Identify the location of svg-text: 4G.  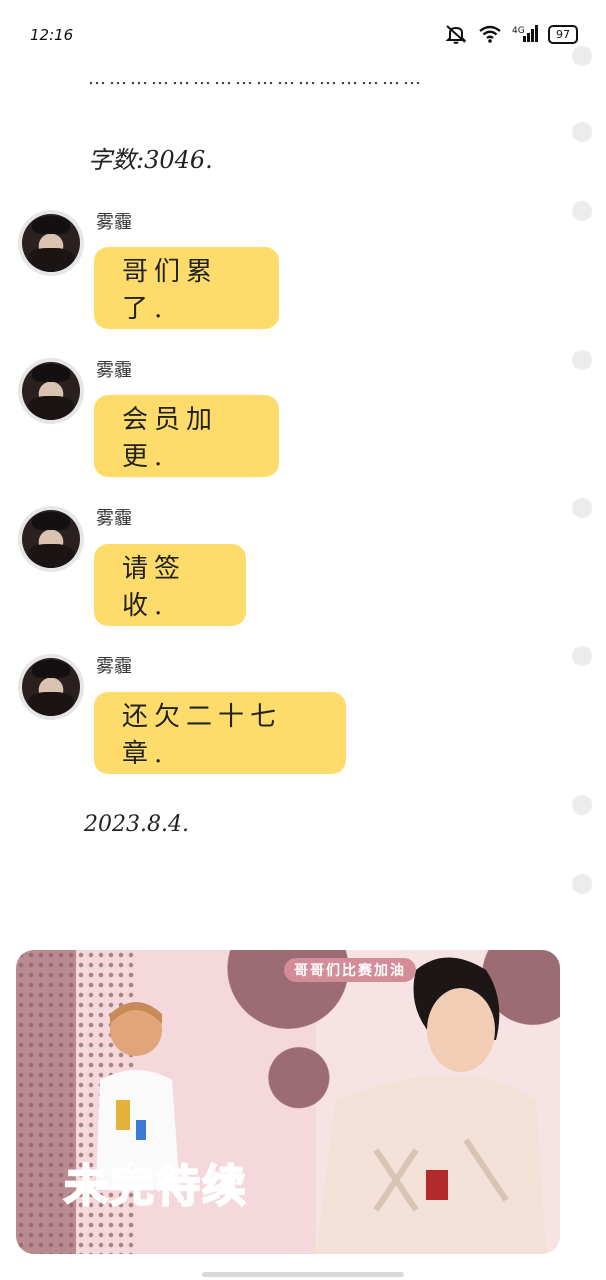
(518, 31).